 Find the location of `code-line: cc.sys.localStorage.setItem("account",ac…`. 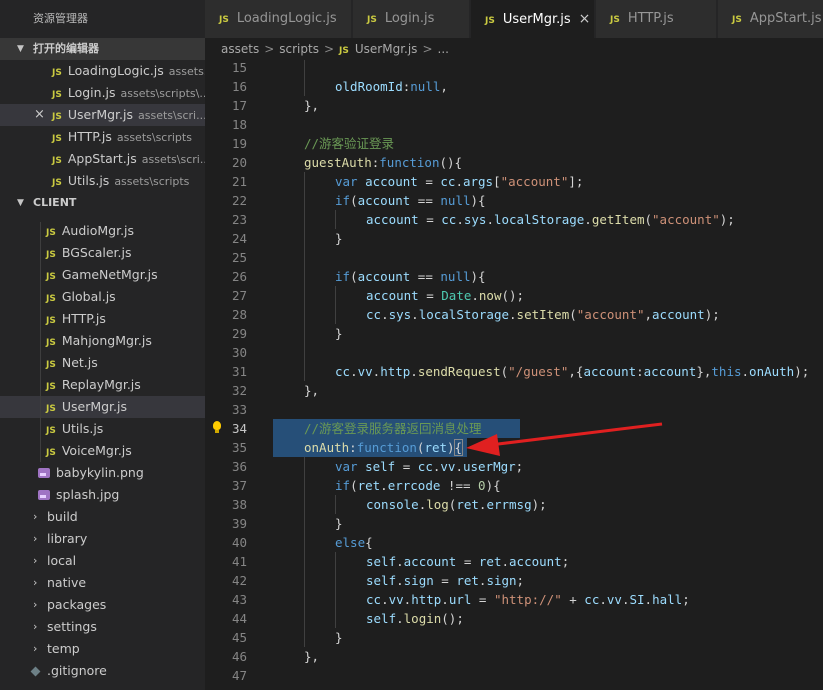

code-line: cc.sys.localStorage.setItem("account",ac… is located at coordinates (543, 314).